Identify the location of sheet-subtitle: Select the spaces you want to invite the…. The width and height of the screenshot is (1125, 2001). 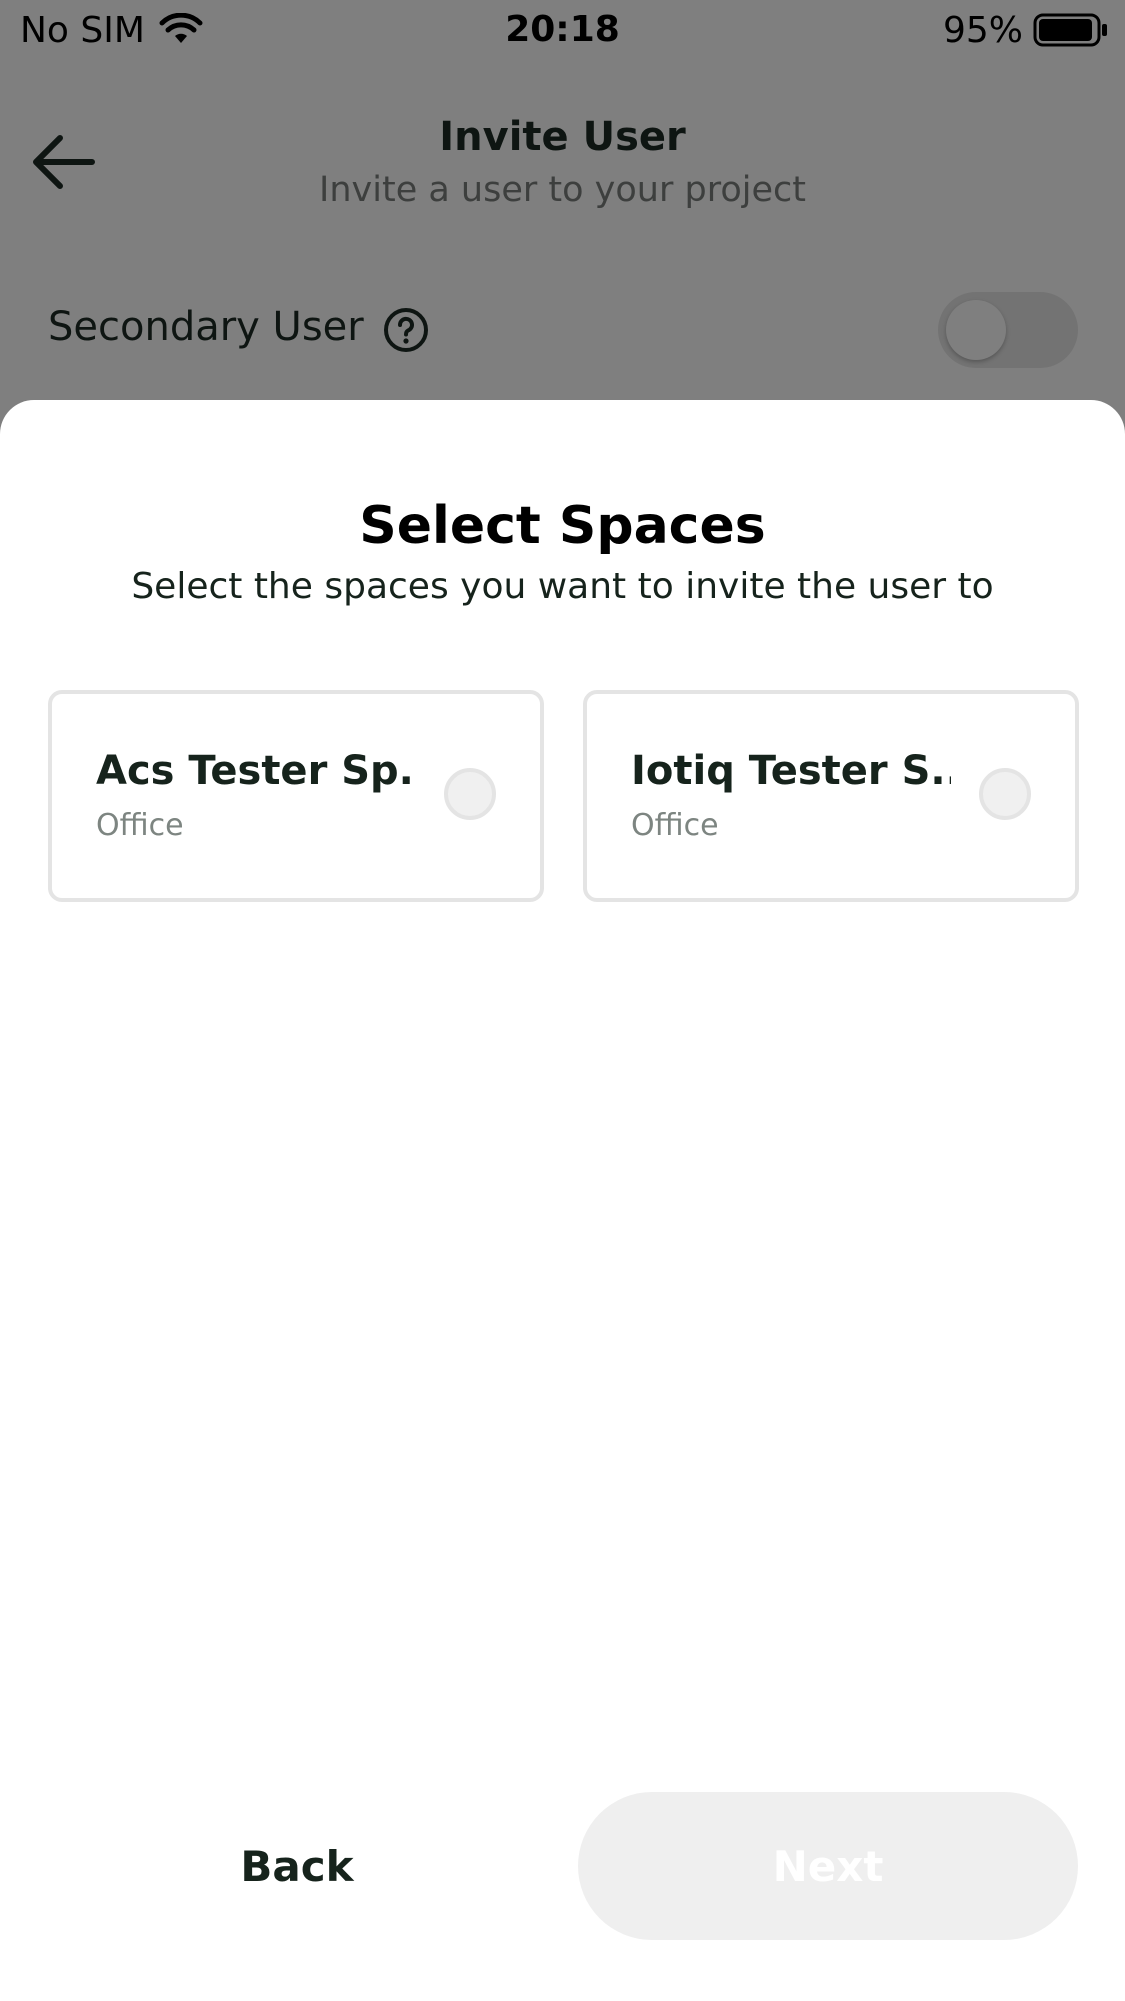
(562, 586).